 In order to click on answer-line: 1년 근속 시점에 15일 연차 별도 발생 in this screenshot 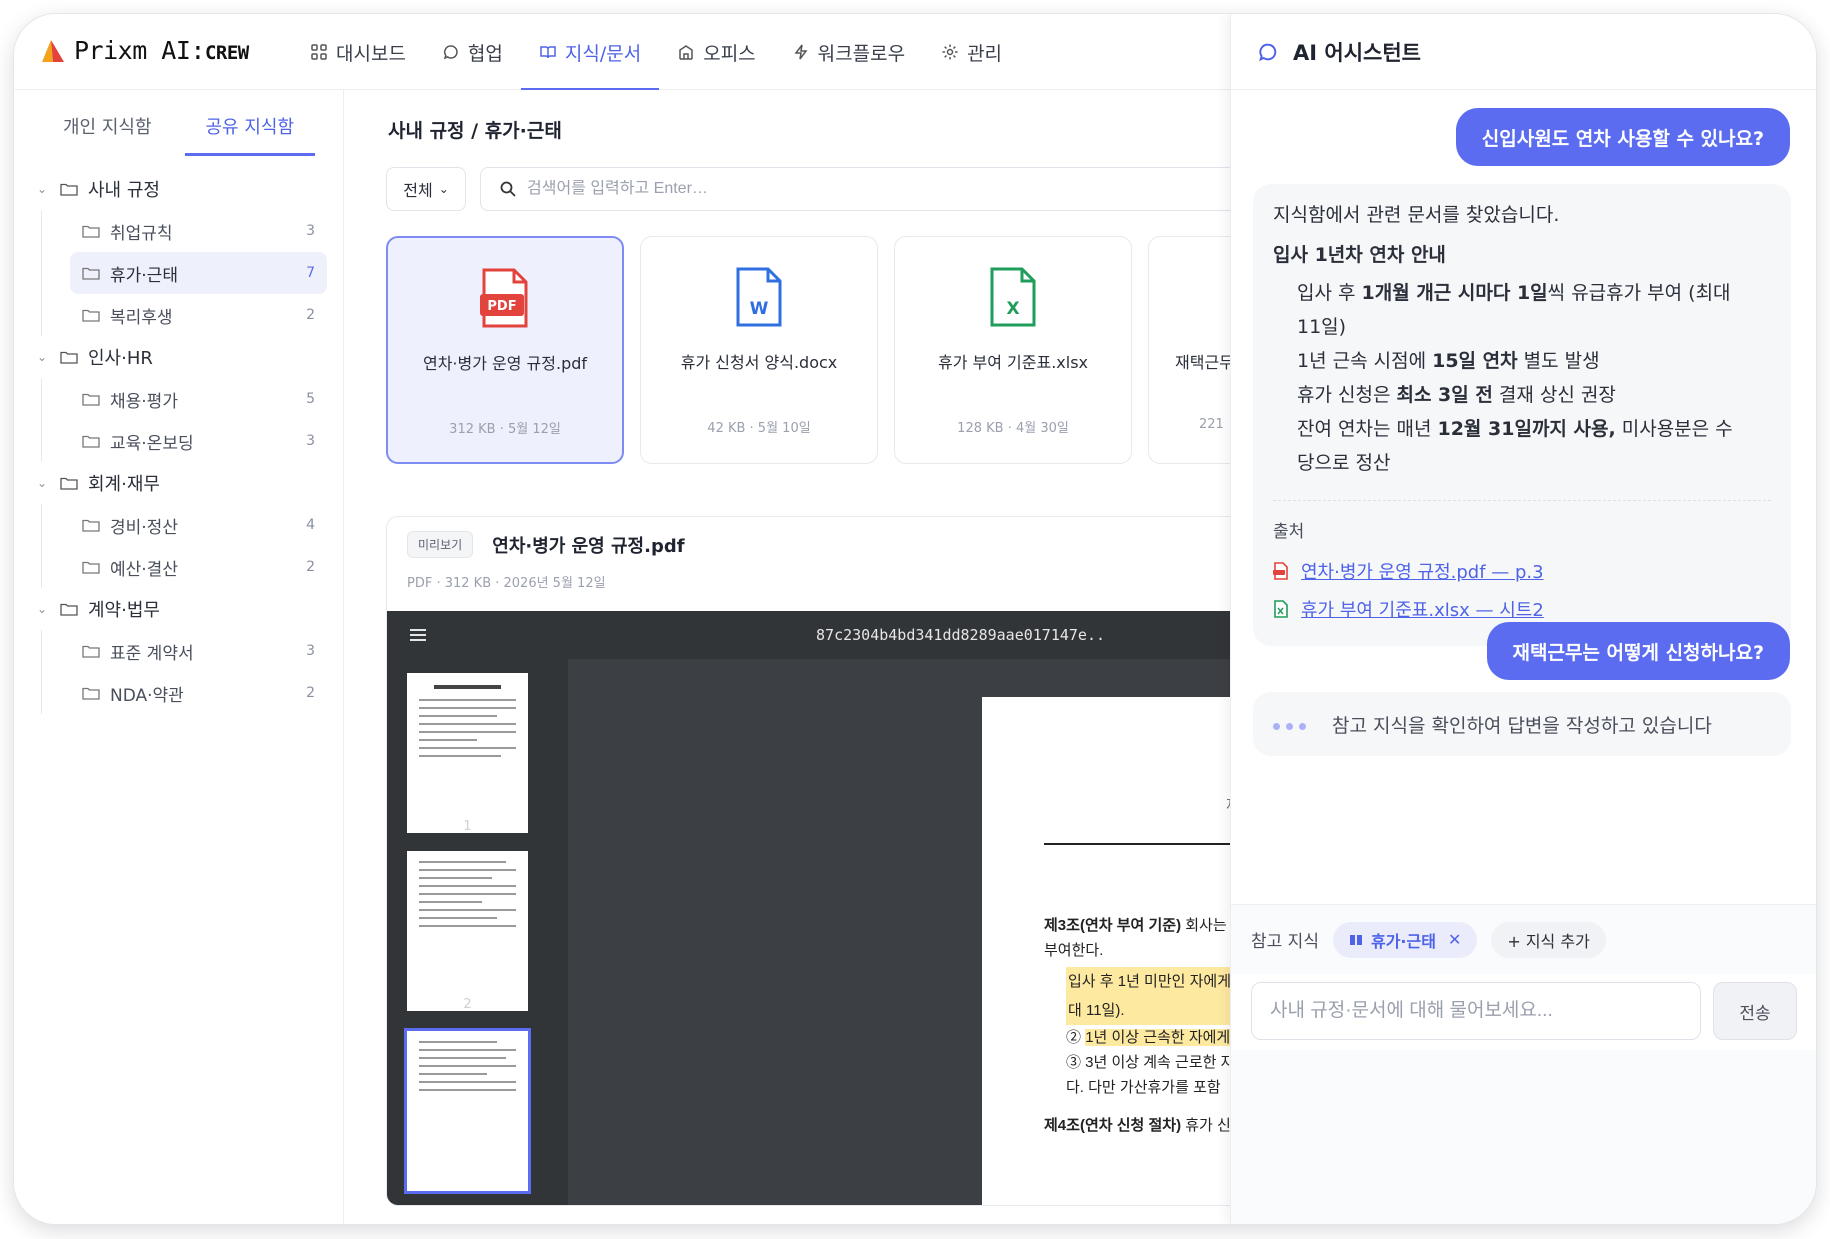, I will do `click(1448, 361)`.